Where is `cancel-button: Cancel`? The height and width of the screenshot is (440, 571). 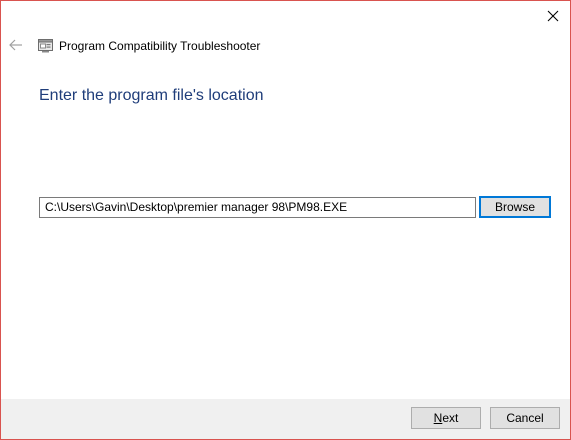
cancel-button: Cancel is located at coordinates (525, 418).